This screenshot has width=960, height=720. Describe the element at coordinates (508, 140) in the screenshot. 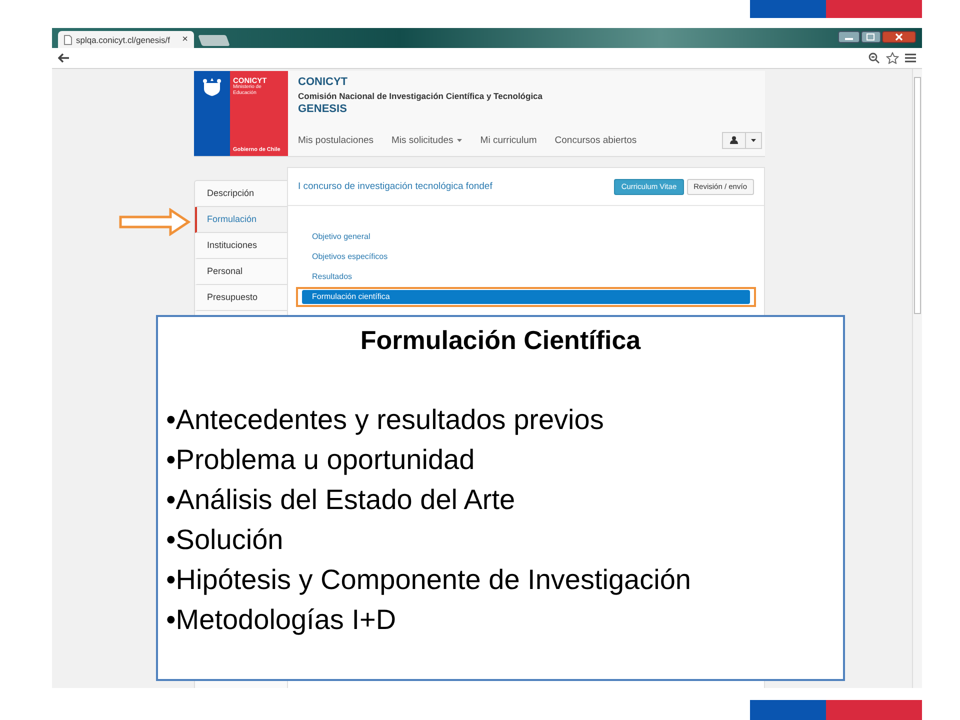

I see `nav-link: Mi curriculum` at that location.